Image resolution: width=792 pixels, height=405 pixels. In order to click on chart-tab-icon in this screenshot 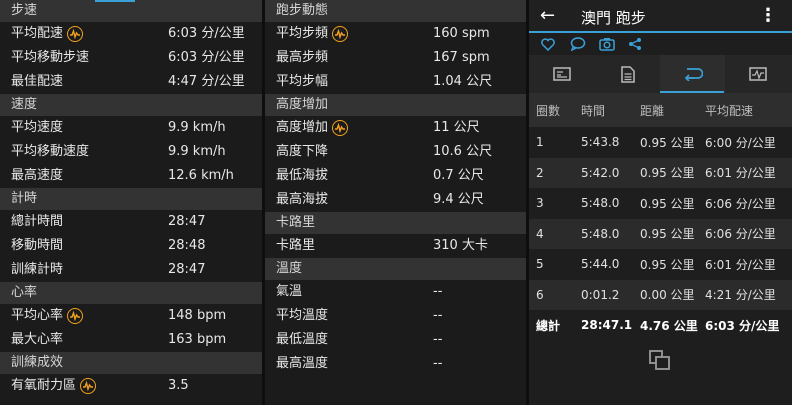, I will do `click(757, 74)`.